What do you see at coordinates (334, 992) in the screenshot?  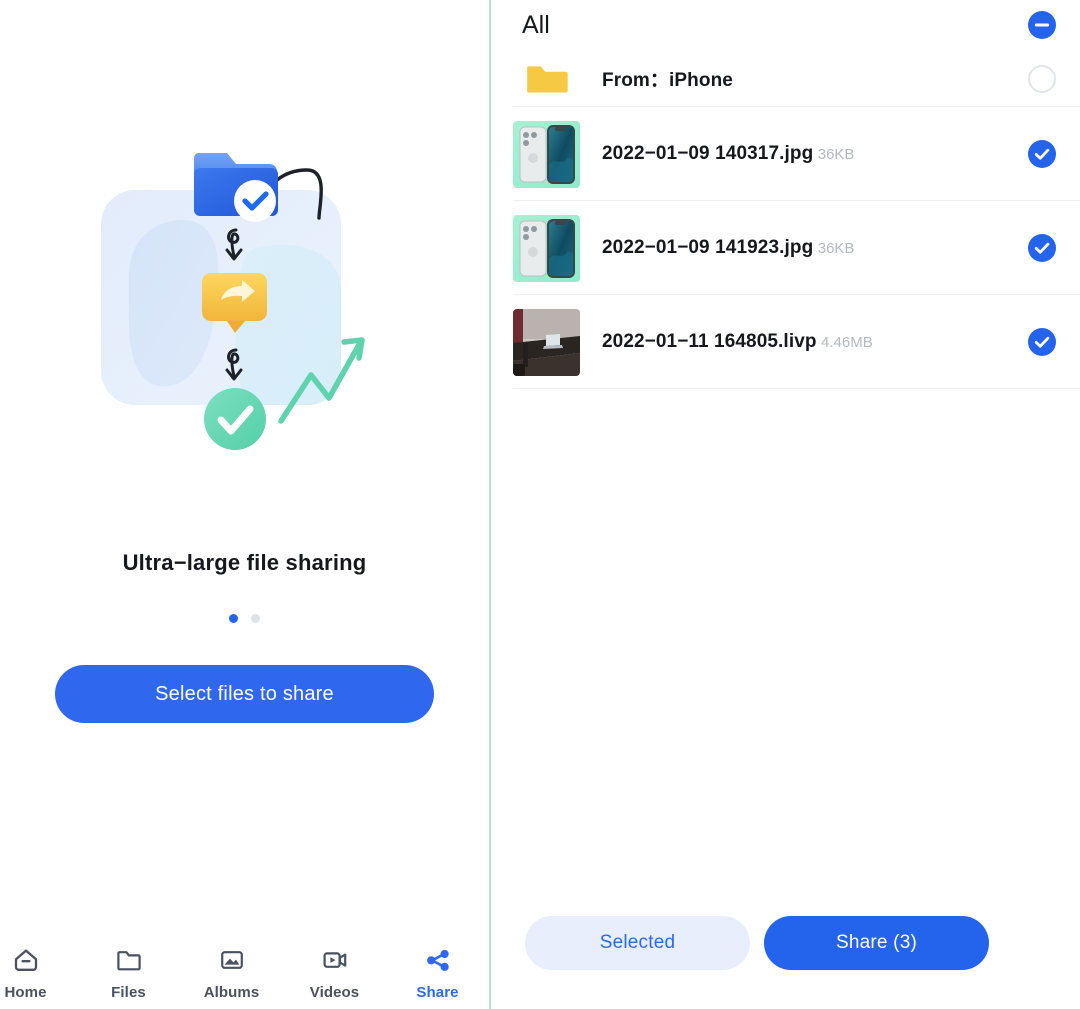 I see `nav-label-videos: Videos` at bounding box center [334, 992].